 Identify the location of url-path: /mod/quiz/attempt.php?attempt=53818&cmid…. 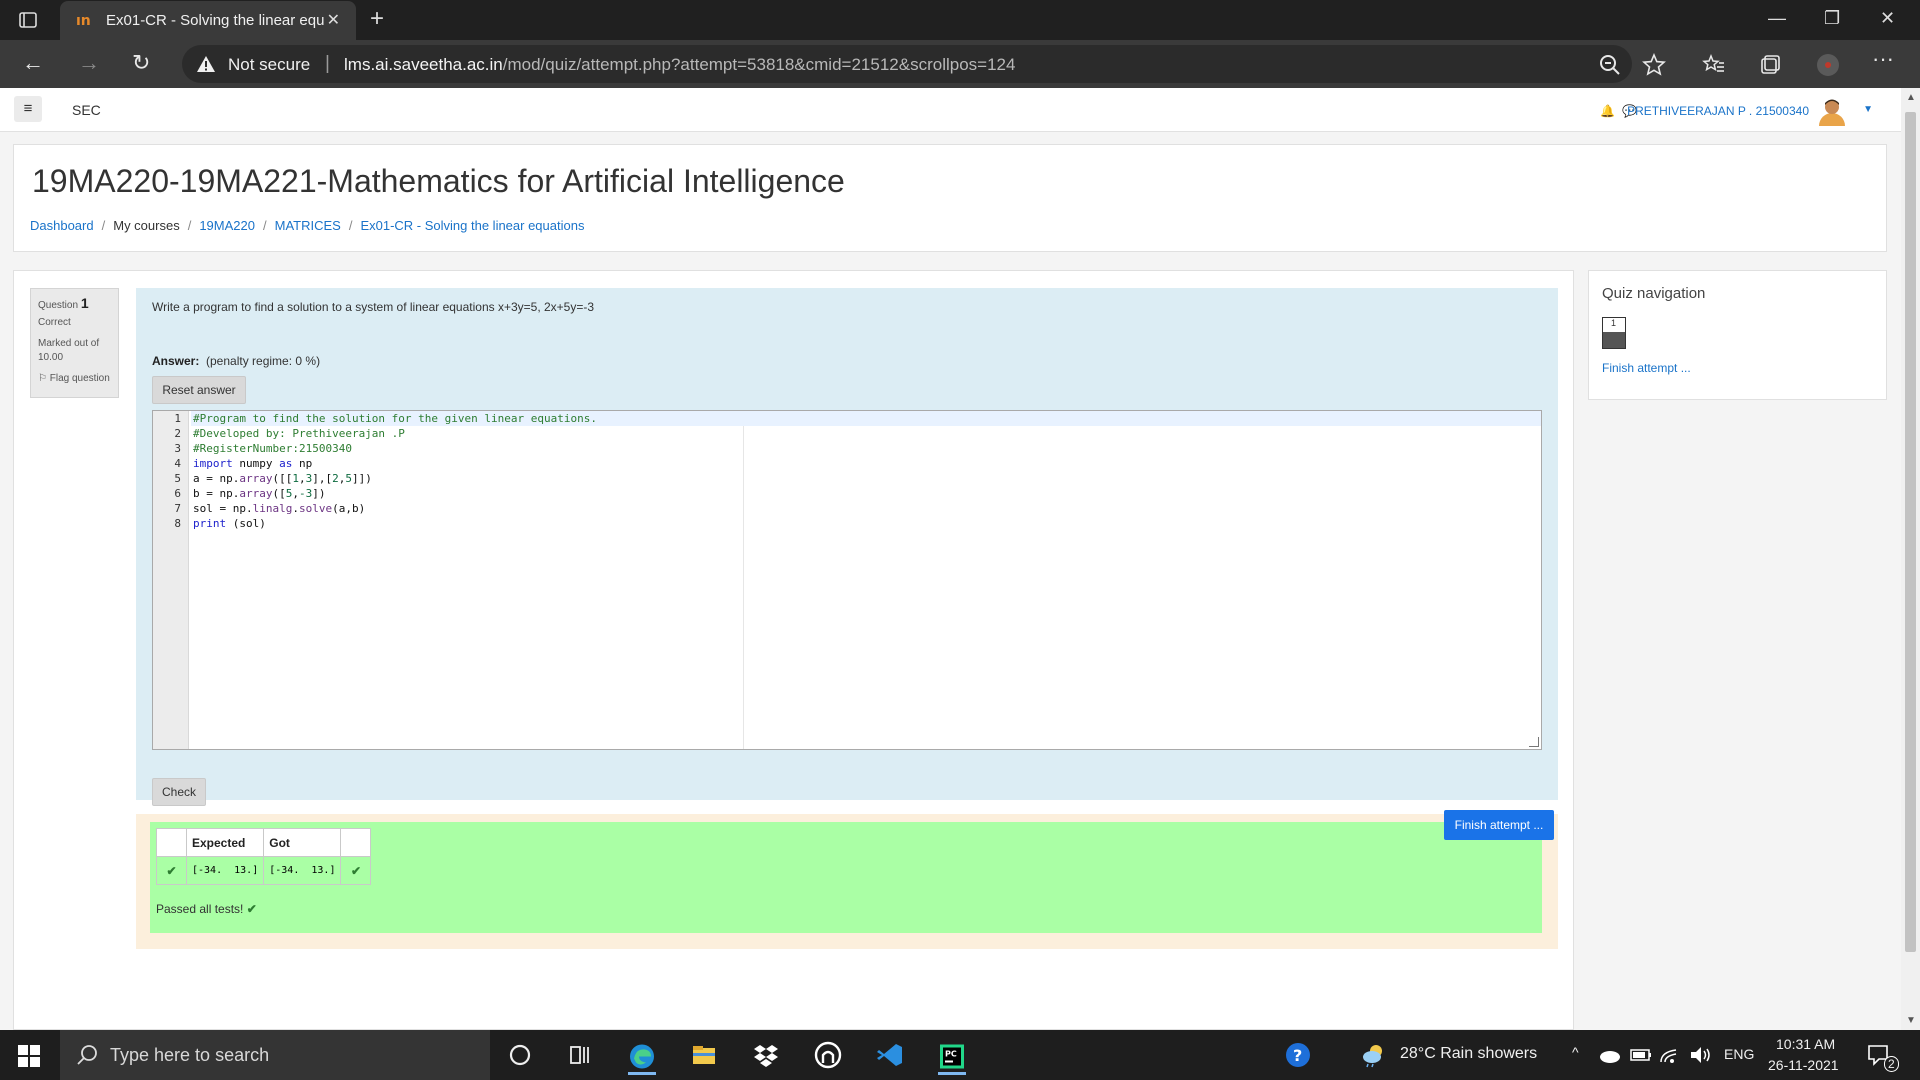
(759, 64).